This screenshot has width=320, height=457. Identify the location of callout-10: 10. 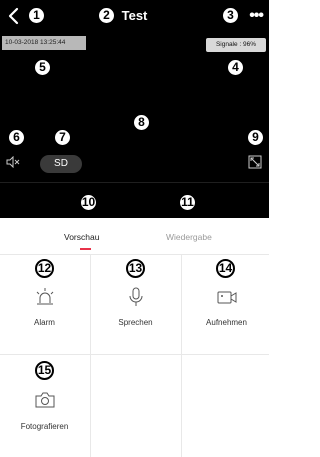
(88, 202).